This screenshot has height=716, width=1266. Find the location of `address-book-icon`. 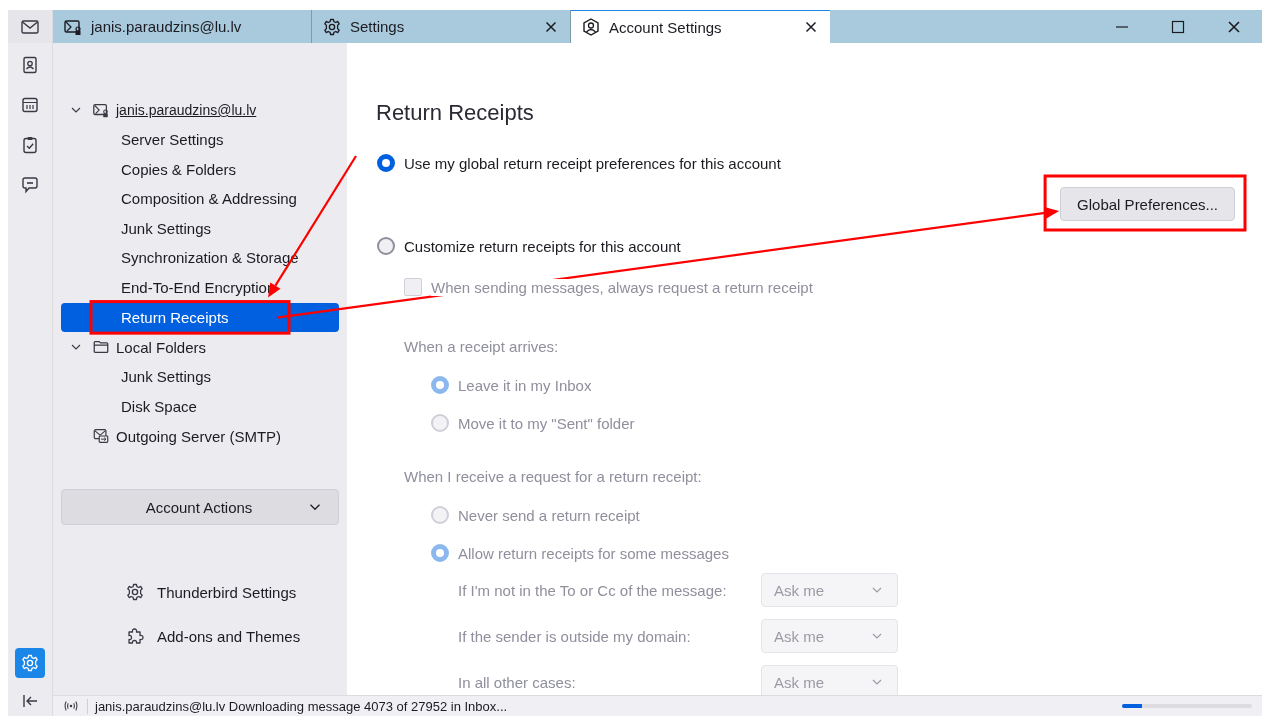

address-book-icon is located at coordinates (30, 65).